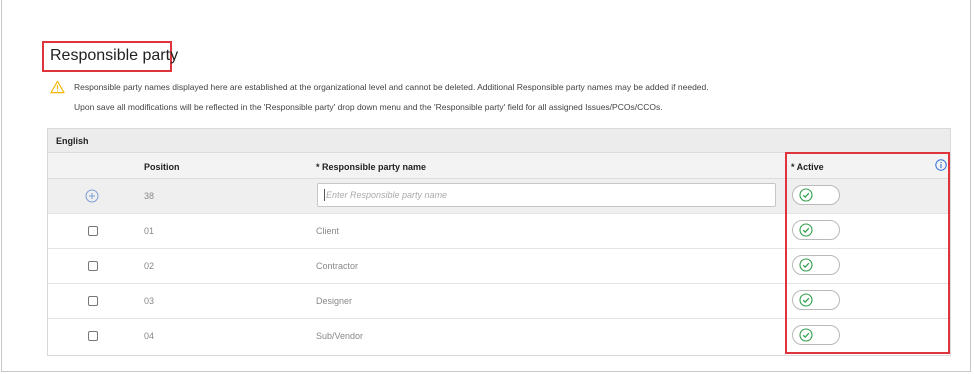 This screenshot has width=974, height=374. What do you see at coordinates (114, 55) in the screenshot?
I see `page-title: Responsible party` at bounding box center [114, 55].